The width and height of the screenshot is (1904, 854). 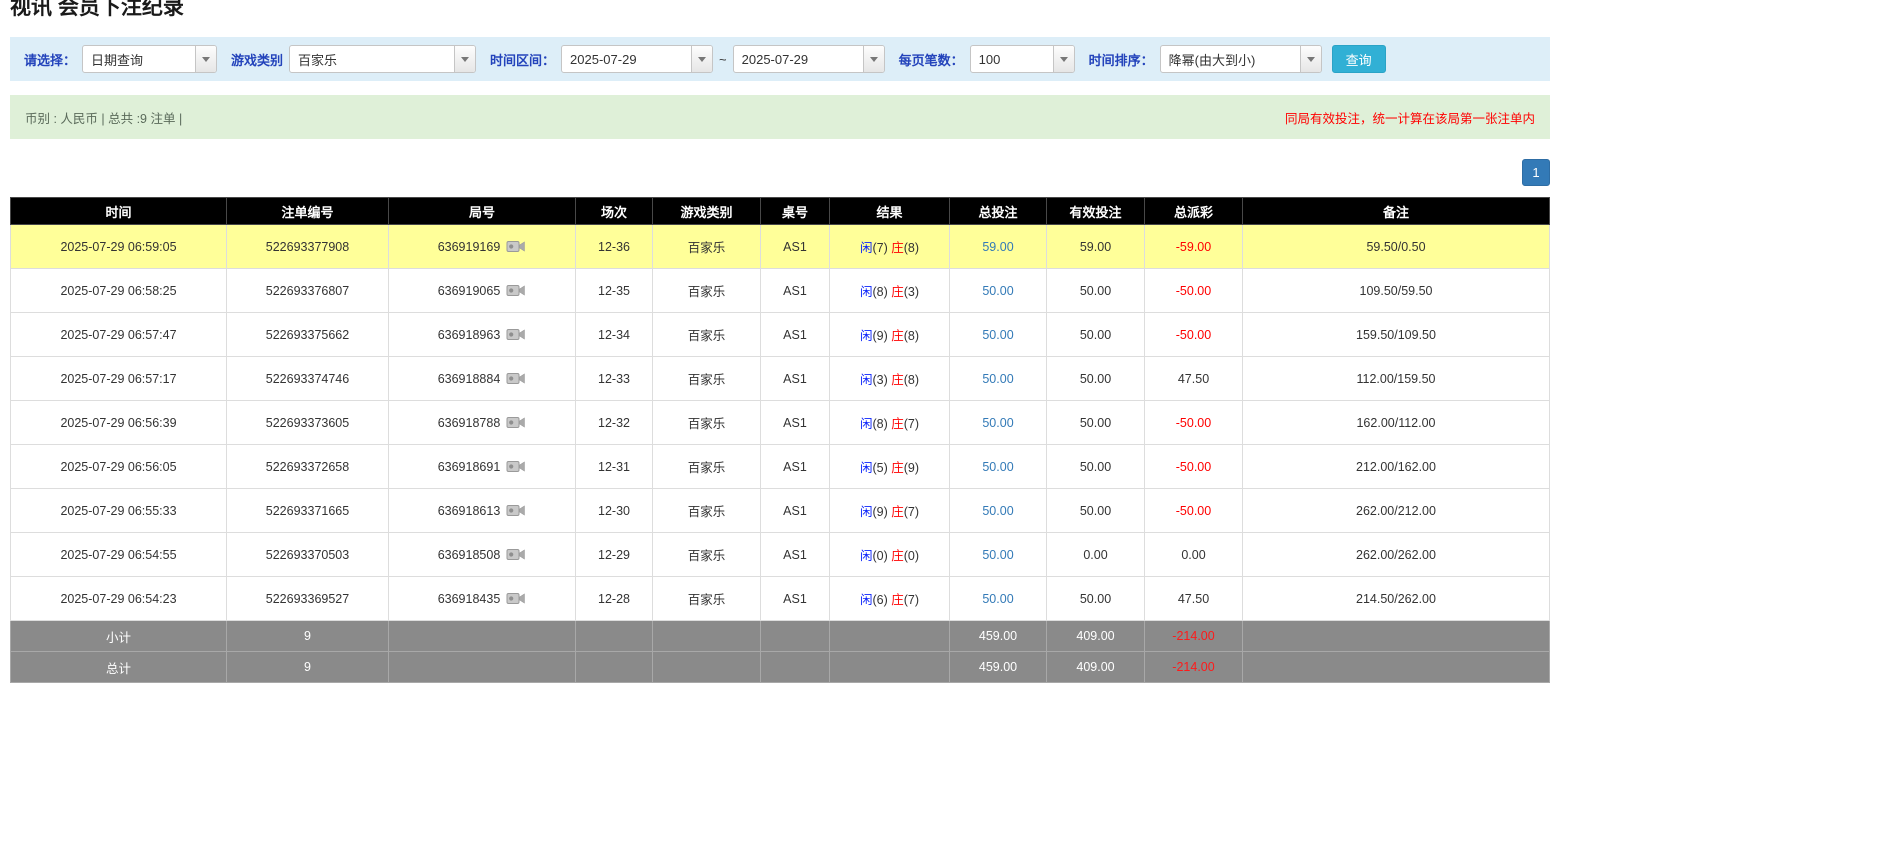 I want to click on round-number: 636918963, so click(x=469, y=334).